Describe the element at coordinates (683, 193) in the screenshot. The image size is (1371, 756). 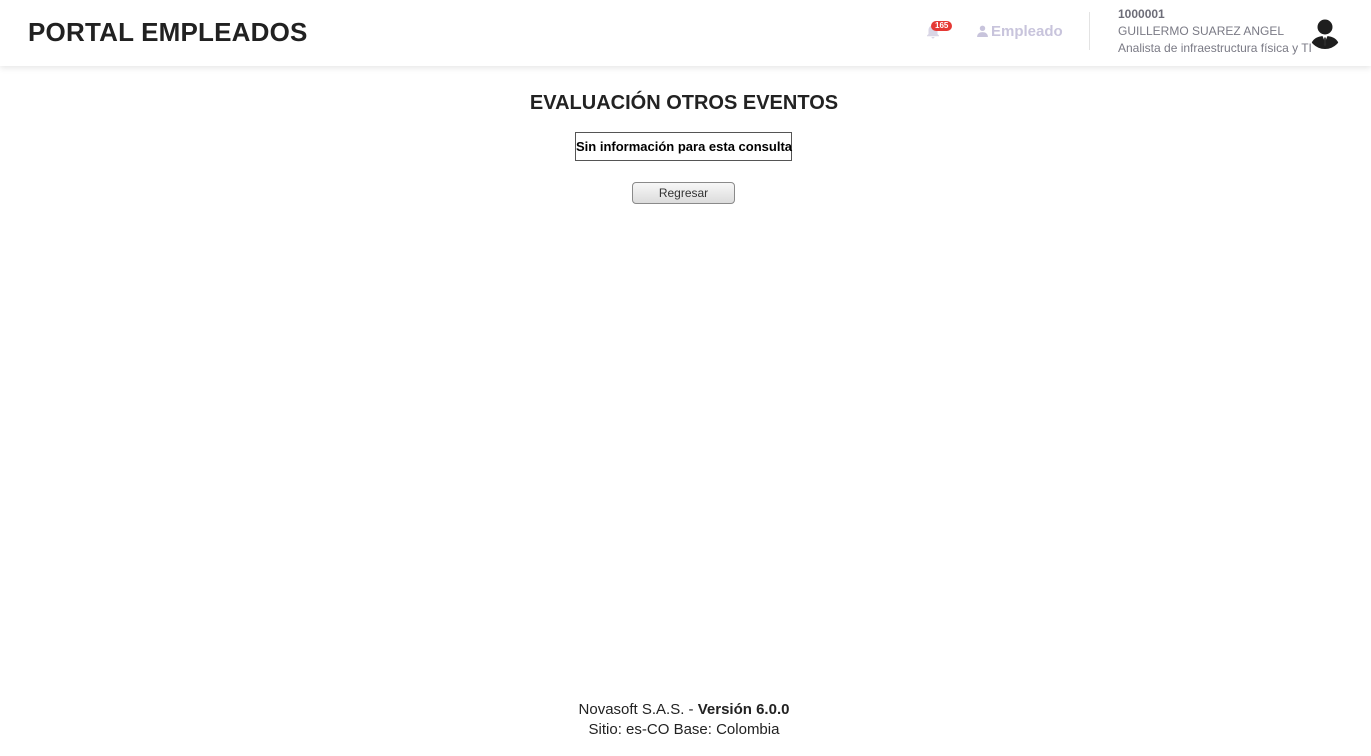
I see `back-button: Regresar` at that location.